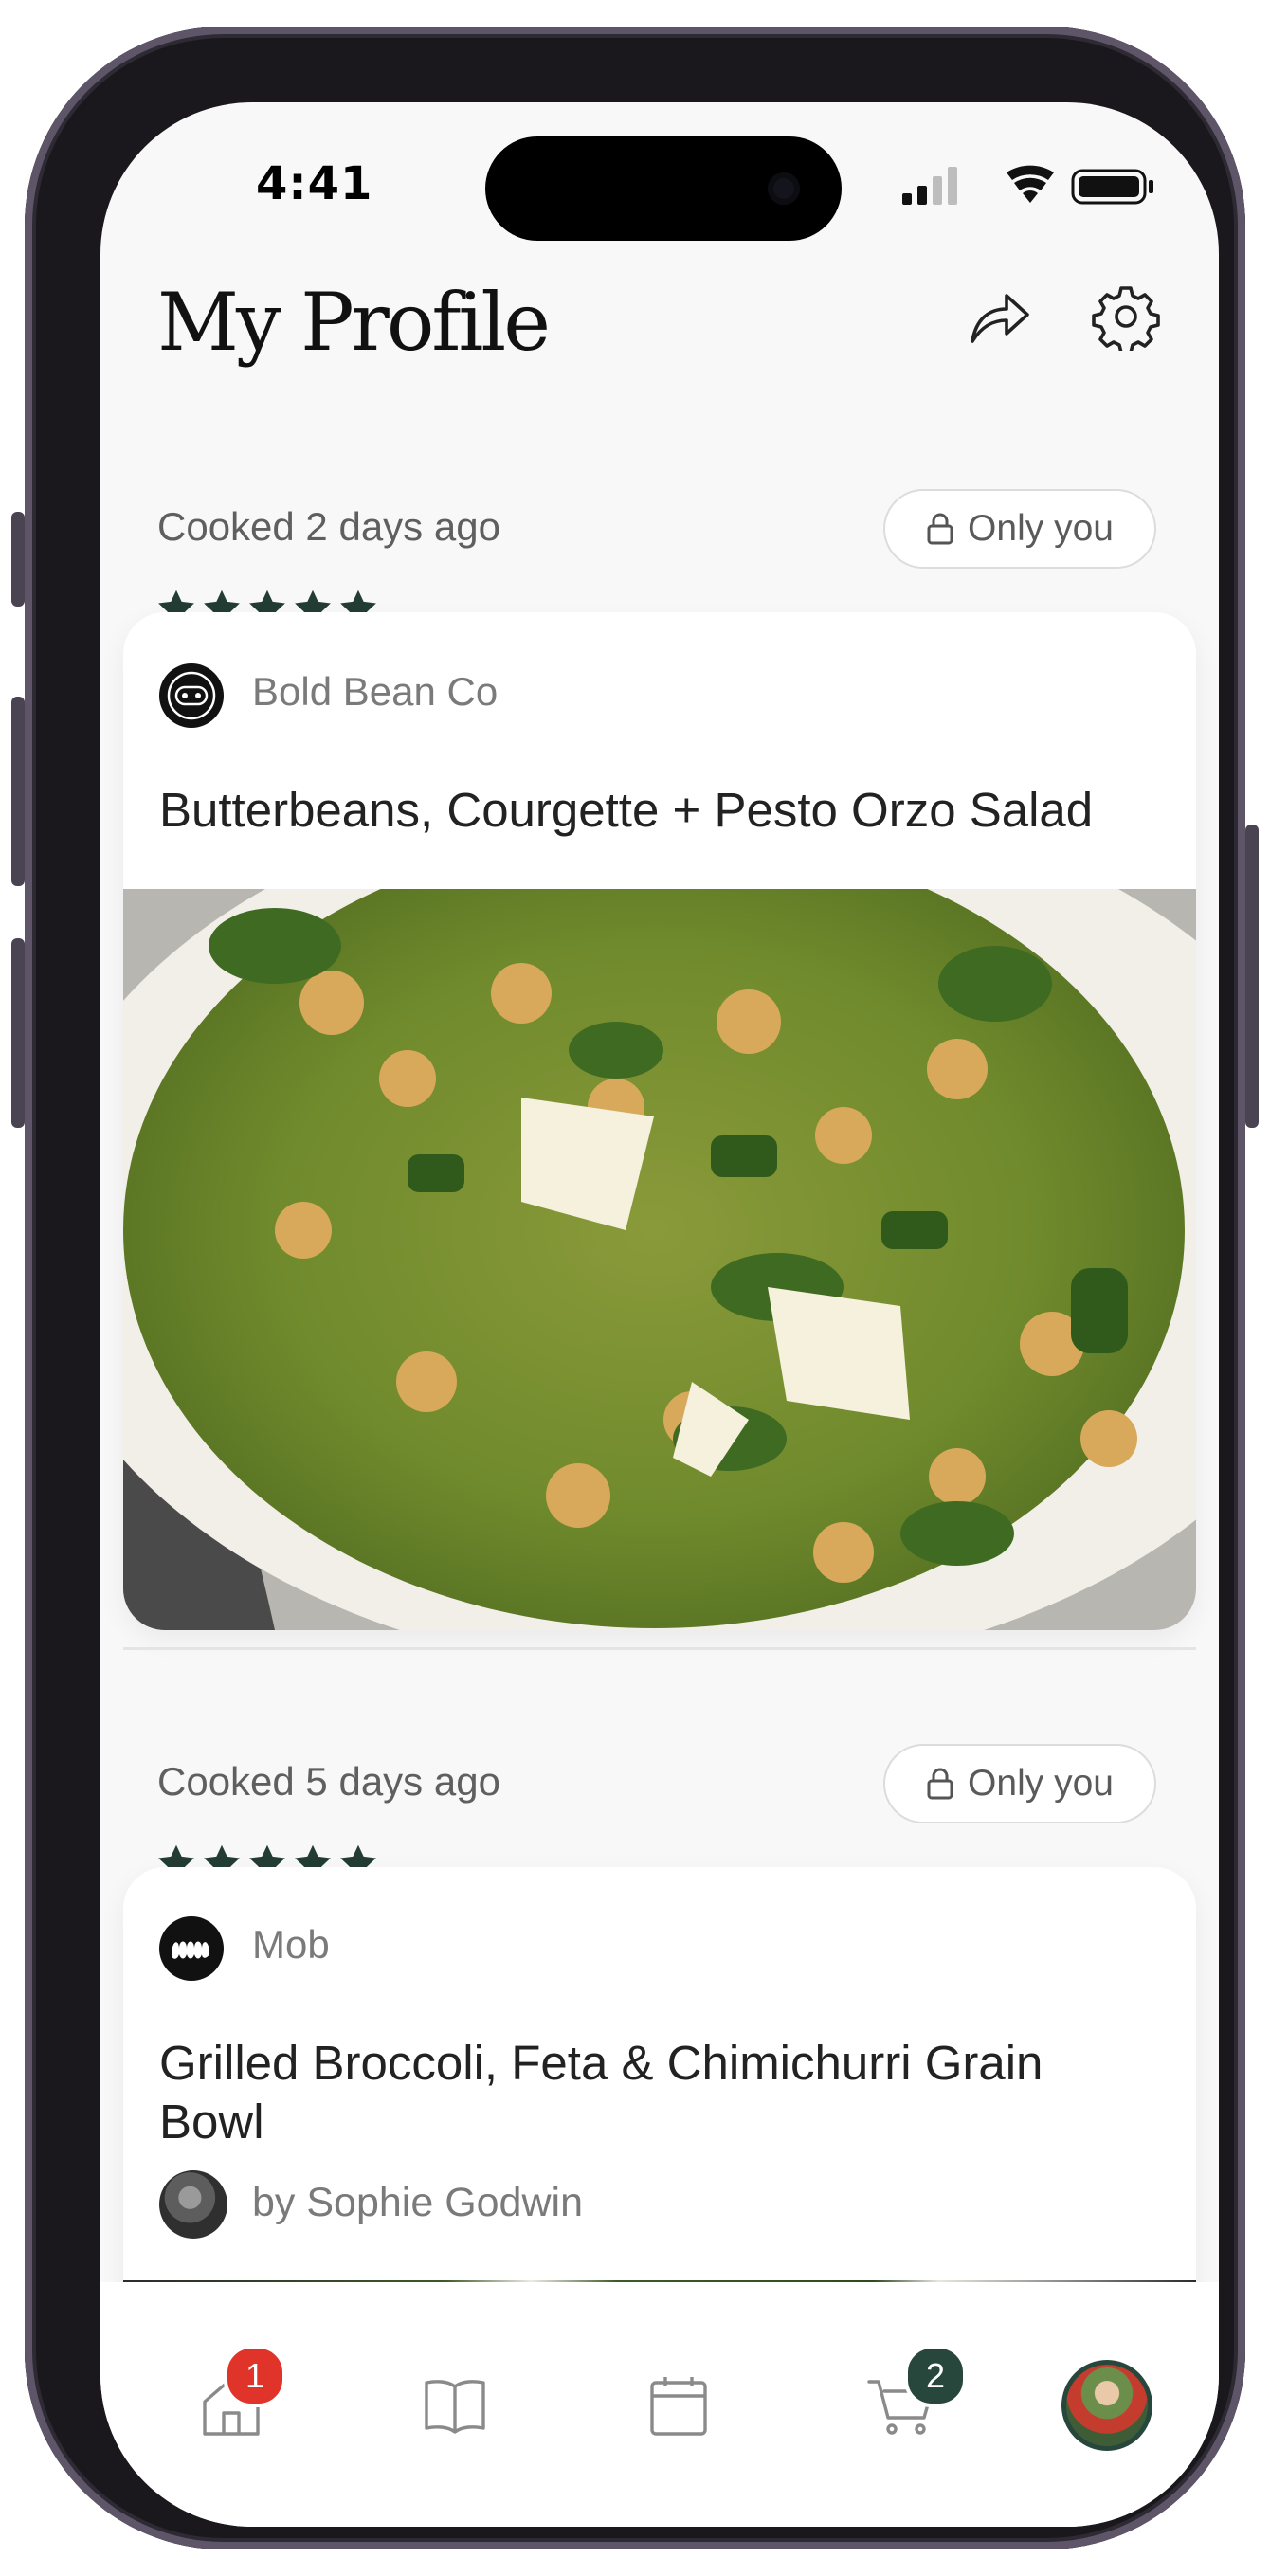 The height and width of the screenshot is (2576, 1270). What do you see at coordinates (328, 1781) in the screenshot?
I see `cooked-date: Cooked 5 days ago` at bounding box center [328, 1781].